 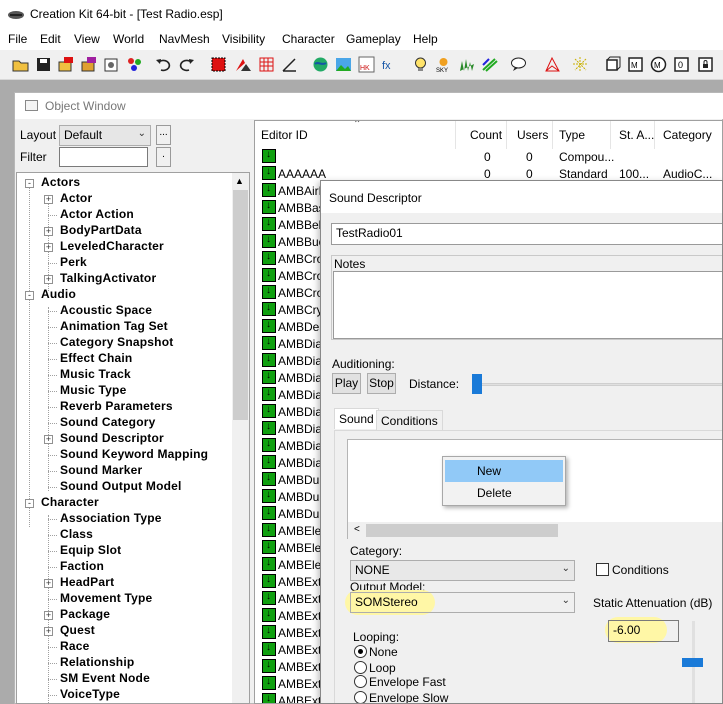 What do you see at coordinates (462, 530) in the screenshot?
I see `list-hscroll-thumb` at bounding box center [462, 530].